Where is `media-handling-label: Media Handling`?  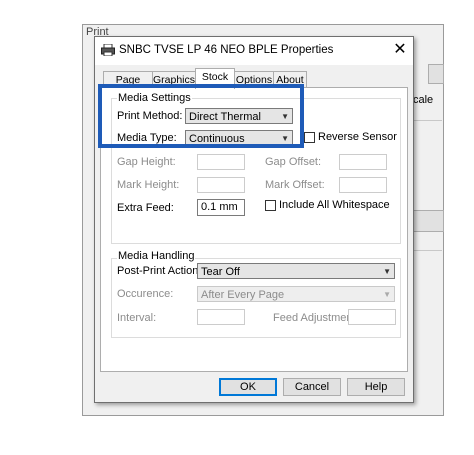
media-handling-label: Media Handling is located at coordinates (156, 256).